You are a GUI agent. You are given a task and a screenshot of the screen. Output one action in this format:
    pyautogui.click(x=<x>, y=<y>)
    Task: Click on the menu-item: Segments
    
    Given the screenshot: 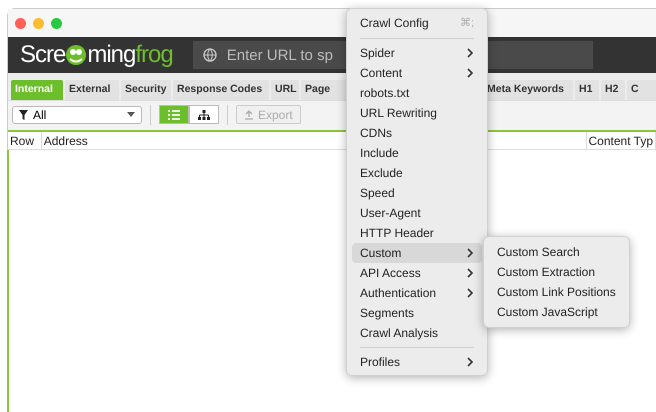 What is the action you would take?
    pyautogui.click(x=417, y=313)
    